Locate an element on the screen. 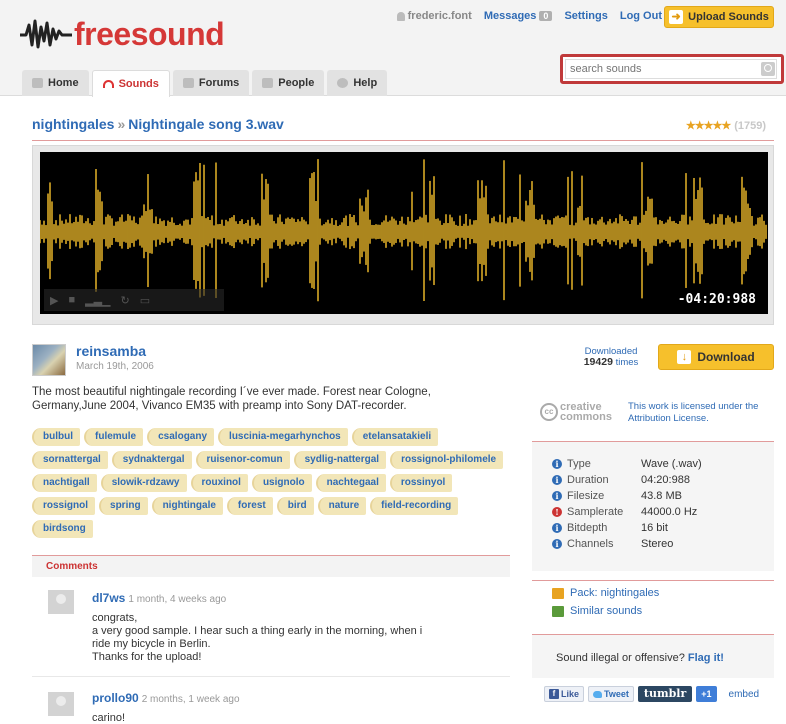 This screenshot has width=786, height=724. home-icon is located at coordinates (37, 83).